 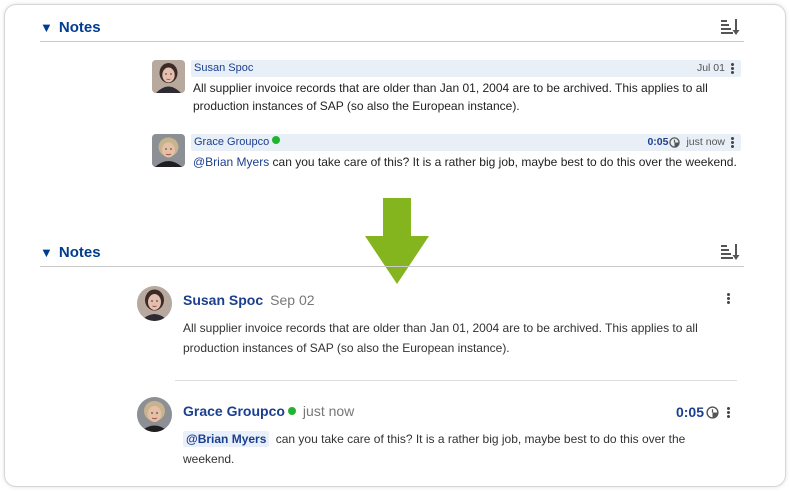 I want to click on comment-divider, so click(x=456, y=380).